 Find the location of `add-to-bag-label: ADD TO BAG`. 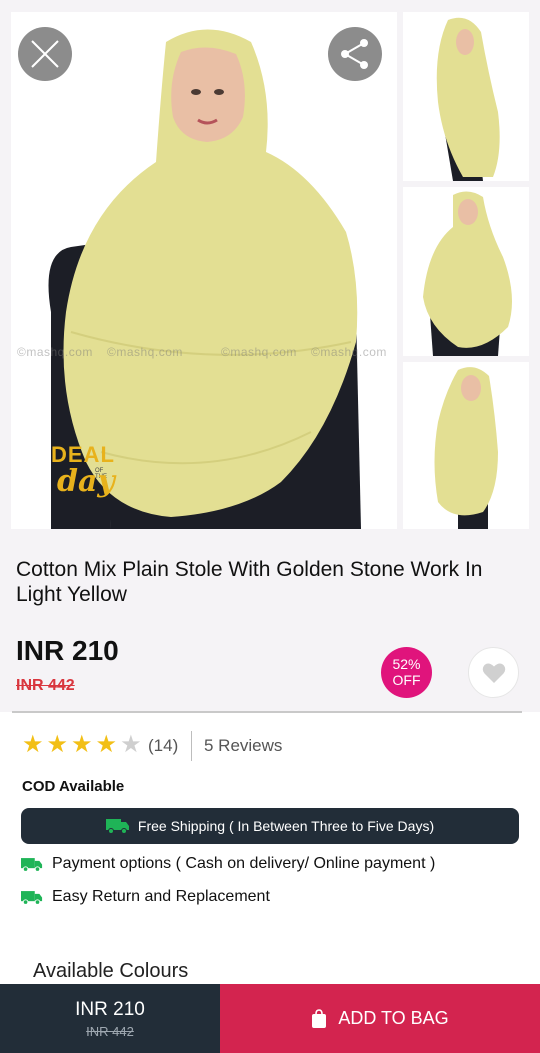

add-to-bag-label: ADD TO BAG is located at coordinates (393, 1018).